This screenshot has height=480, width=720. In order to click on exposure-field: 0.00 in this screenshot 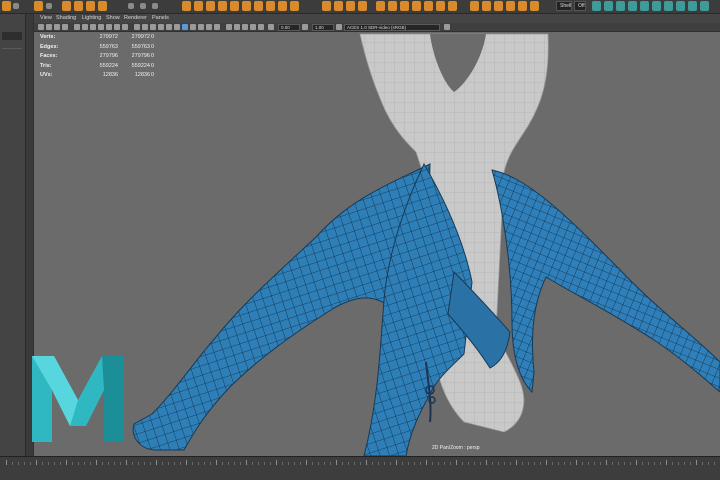, I will do `click(289, 27)`.